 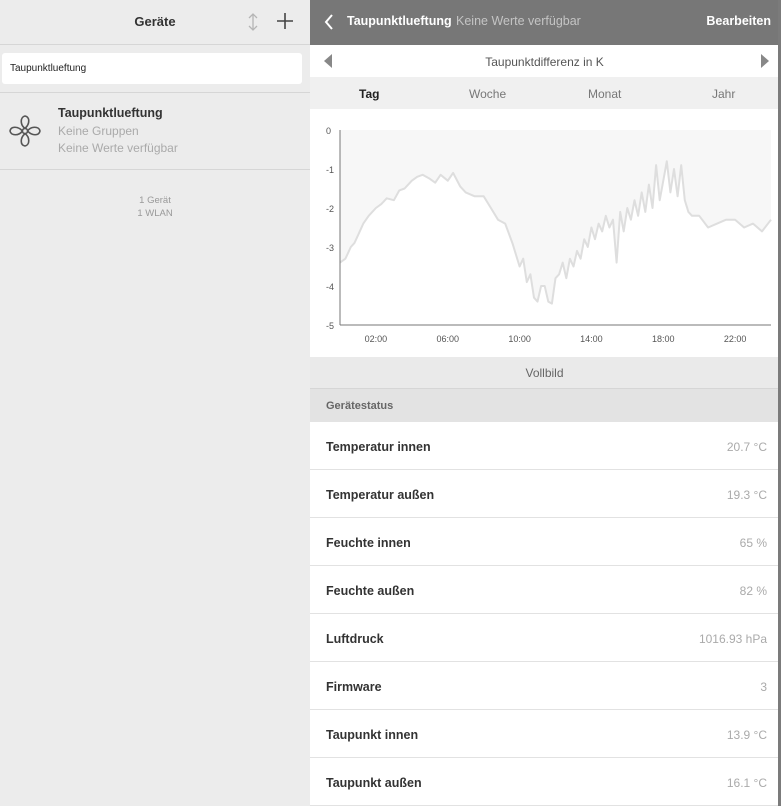 What do you see at coordinates (118, 148) in the screenshot?
I see `device-values: Keine Werte verfügbar` at bounding box center [118, 148].